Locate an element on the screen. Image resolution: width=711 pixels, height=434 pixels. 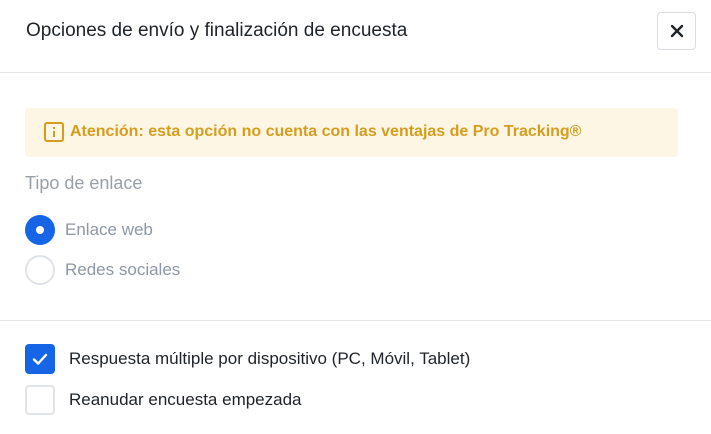
close-button is located at coordinates (676, 31).